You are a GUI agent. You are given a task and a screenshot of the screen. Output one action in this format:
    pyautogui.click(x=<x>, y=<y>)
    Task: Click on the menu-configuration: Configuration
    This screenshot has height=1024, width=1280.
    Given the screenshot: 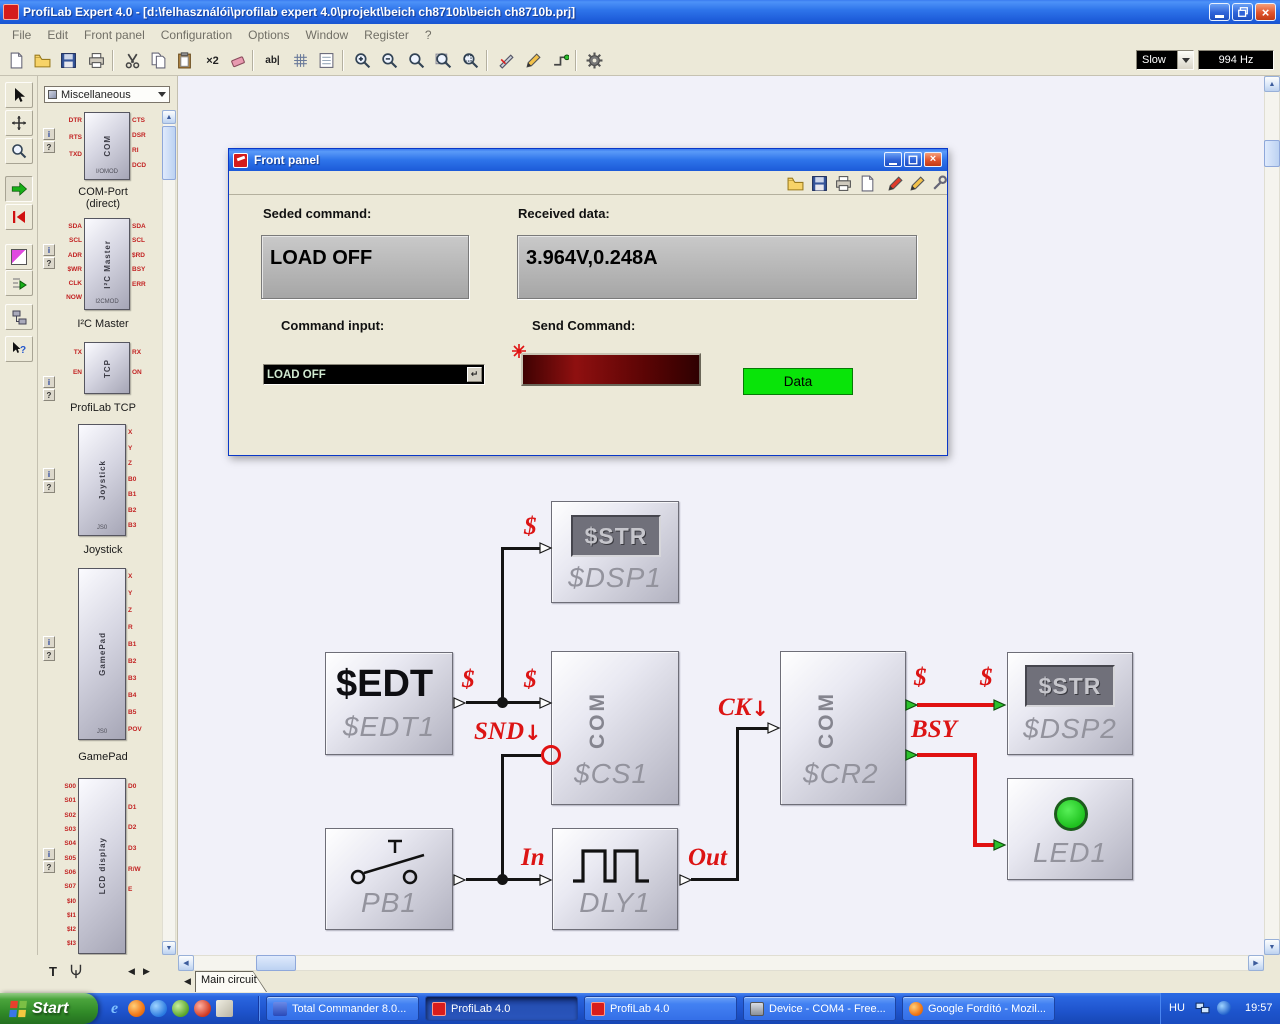 What is the action you would take?
    pyautogui.click(x=196, y=35)
    